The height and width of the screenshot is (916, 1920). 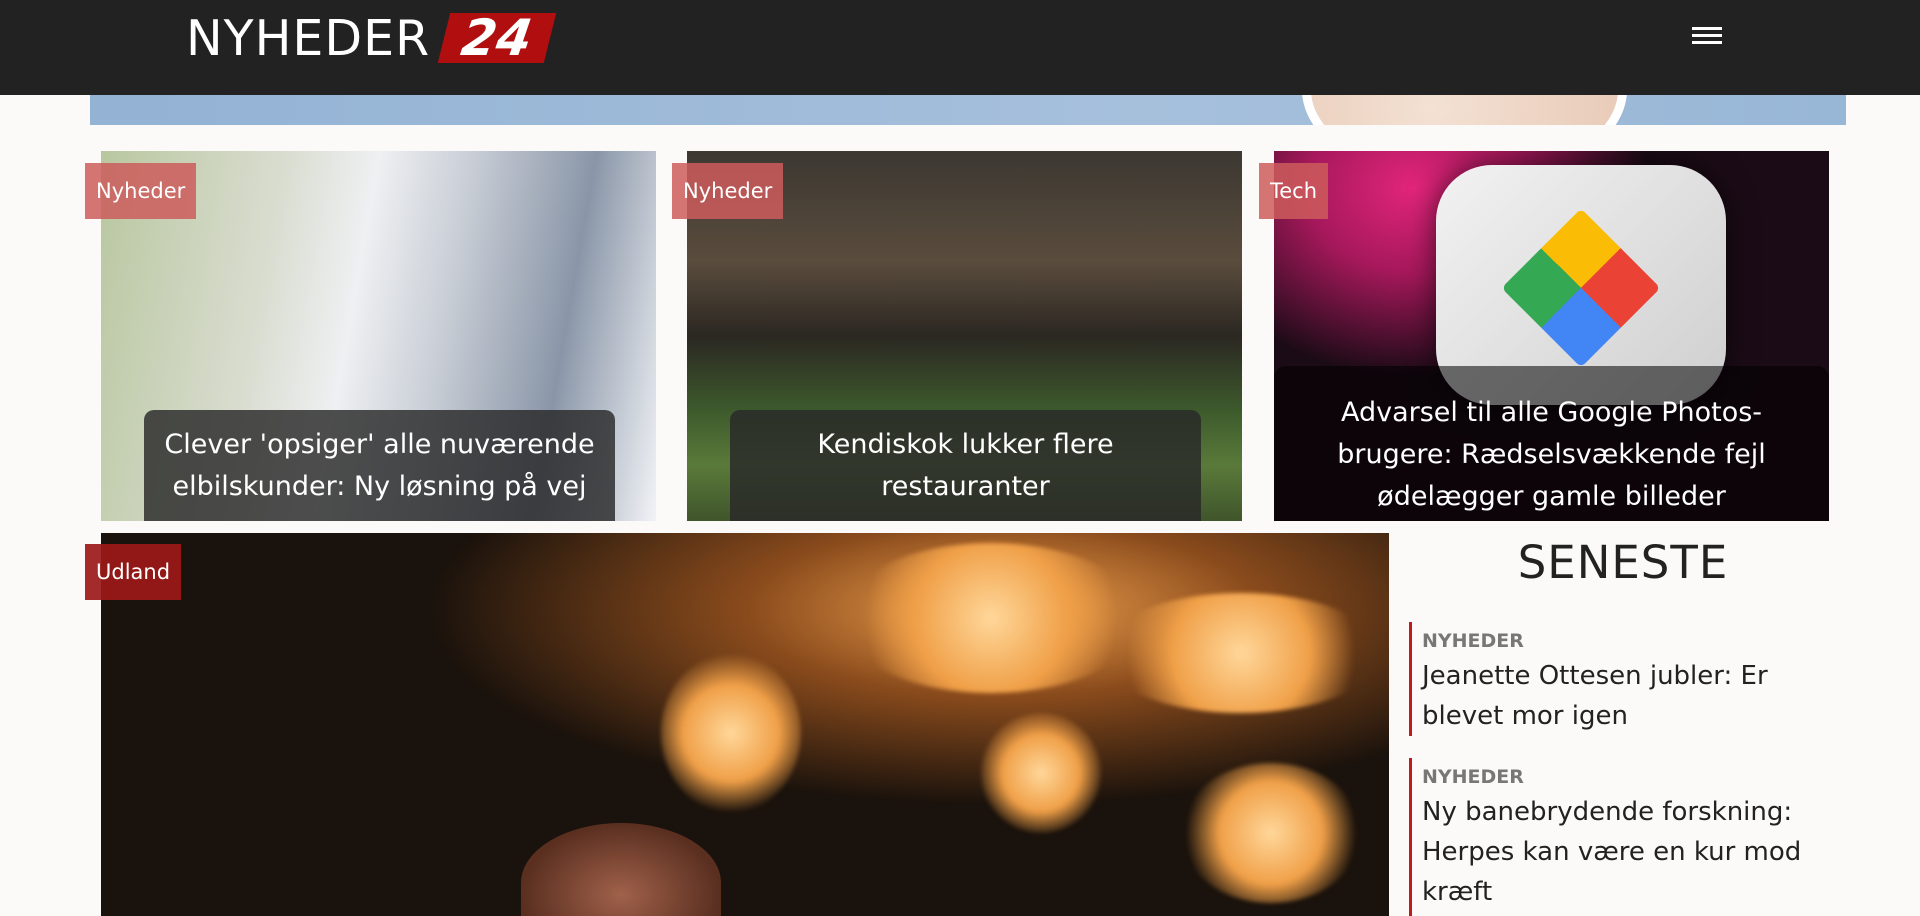 What do you see at coordinates (1464, 110) in the screenshot?
I see `ad-image` at bounding box center [1464, 110].